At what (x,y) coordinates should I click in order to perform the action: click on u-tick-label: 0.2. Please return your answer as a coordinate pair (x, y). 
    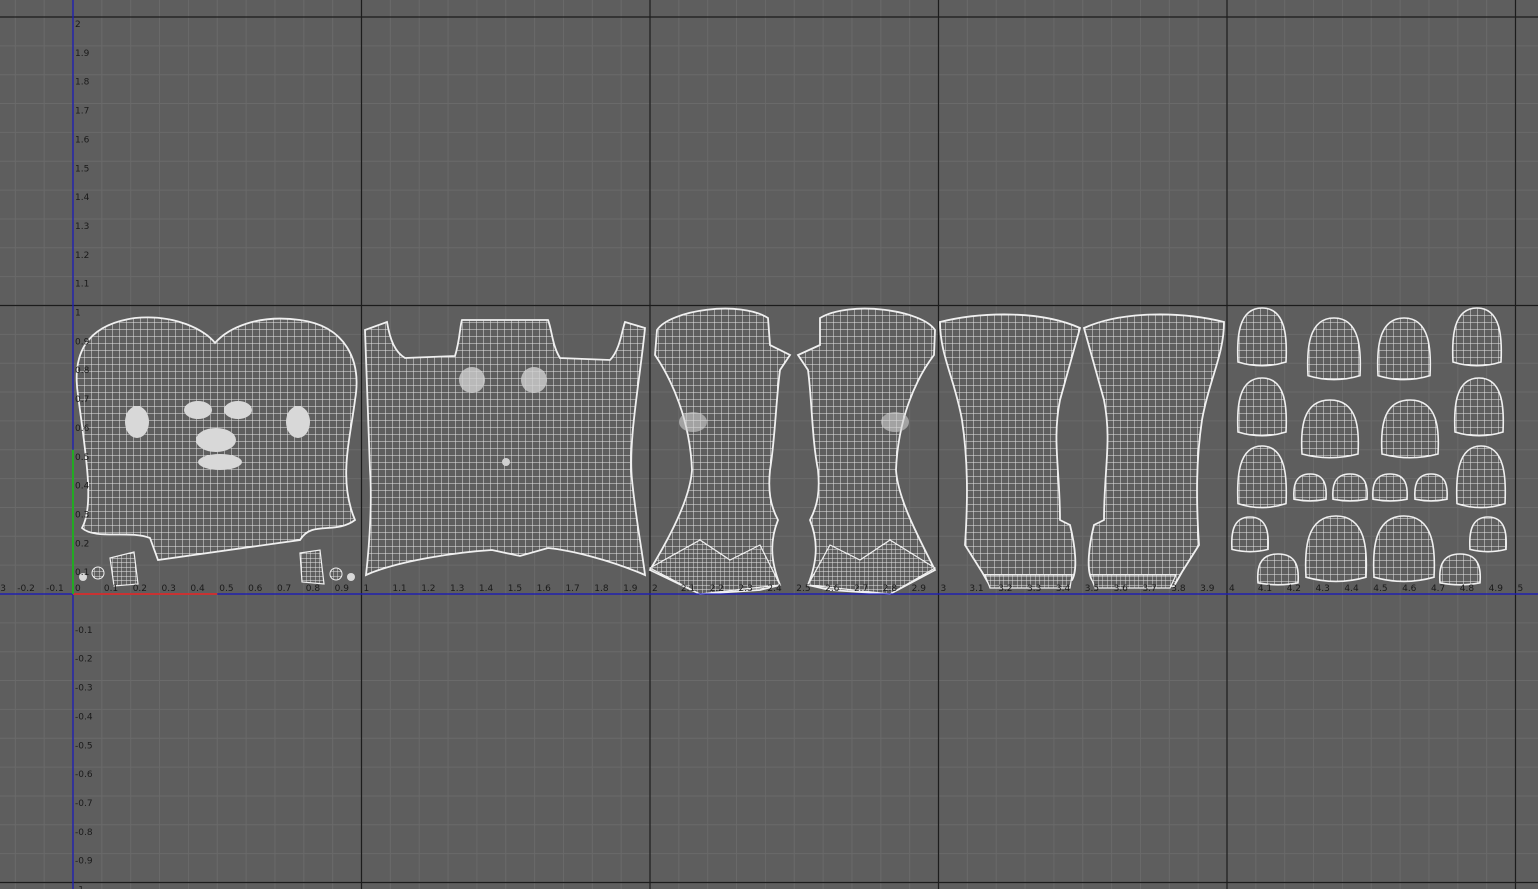
    Looking at the image, I should click on (140, 589).